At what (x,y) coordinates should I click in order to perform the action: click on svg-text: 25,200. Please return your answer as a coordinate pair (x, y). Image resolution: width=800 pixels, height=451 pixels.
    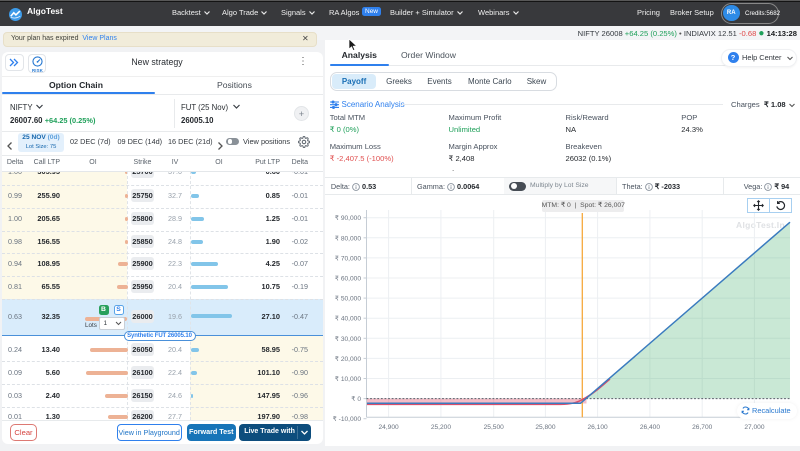
    Looking at the image, I should click on (441, 427).